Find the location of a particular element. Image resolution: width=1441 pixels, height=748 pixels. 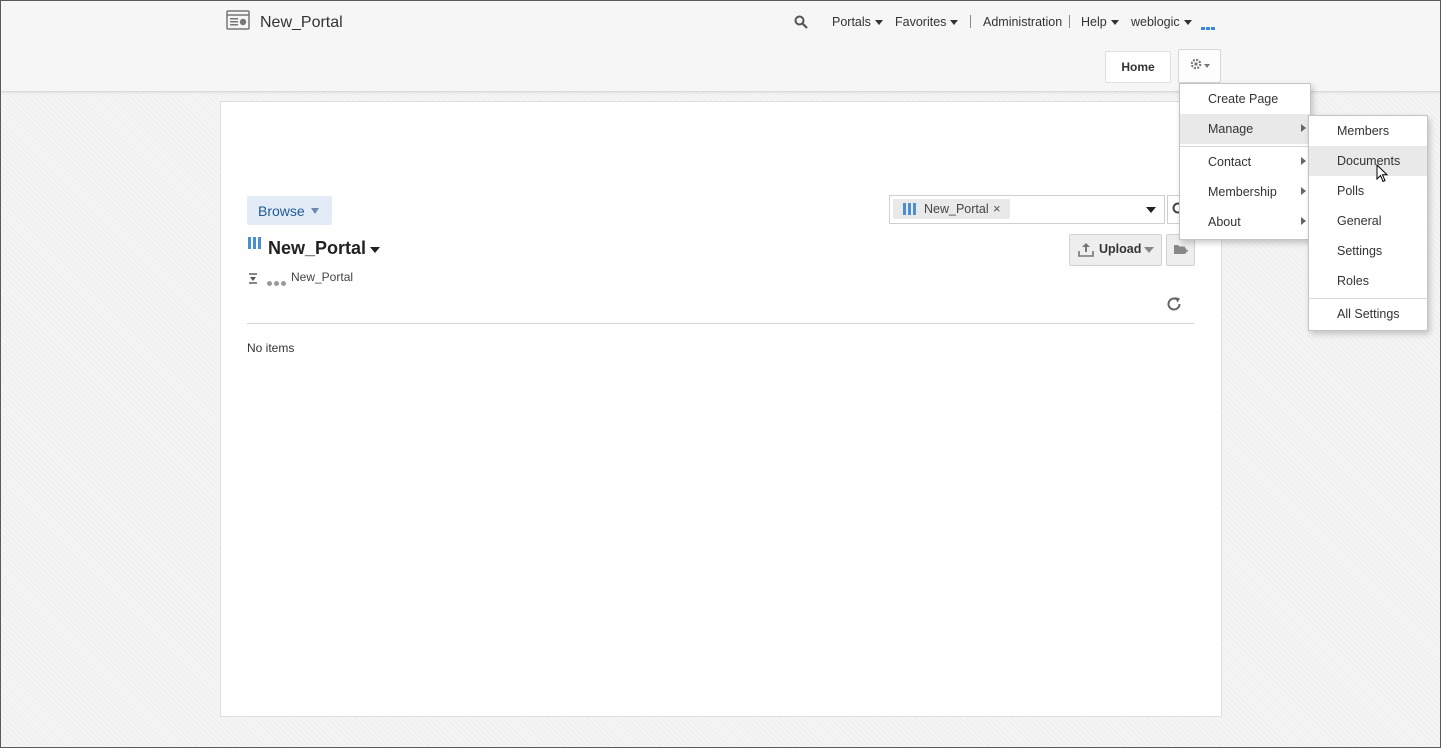

menu-item-contact: Contact is located at coordinates (1245, 162).